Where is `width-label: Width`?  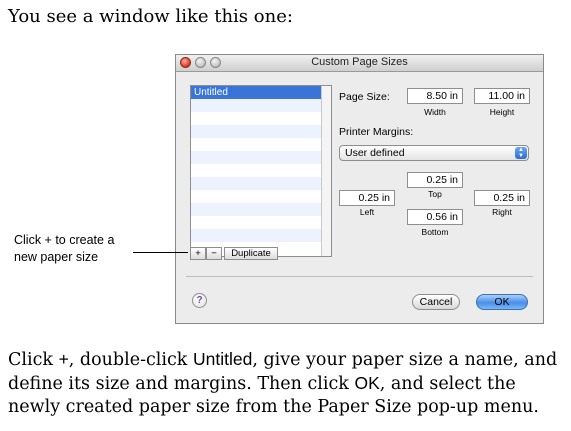
width-label: Width is located at coordinates (435, 112).